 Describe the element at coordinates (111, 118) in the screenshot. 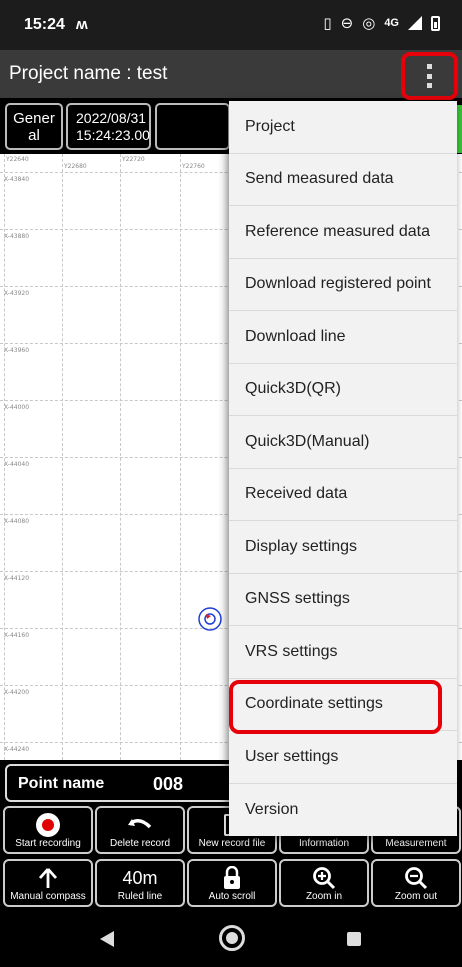

I see `date-value: 2022/08/31` at that location.